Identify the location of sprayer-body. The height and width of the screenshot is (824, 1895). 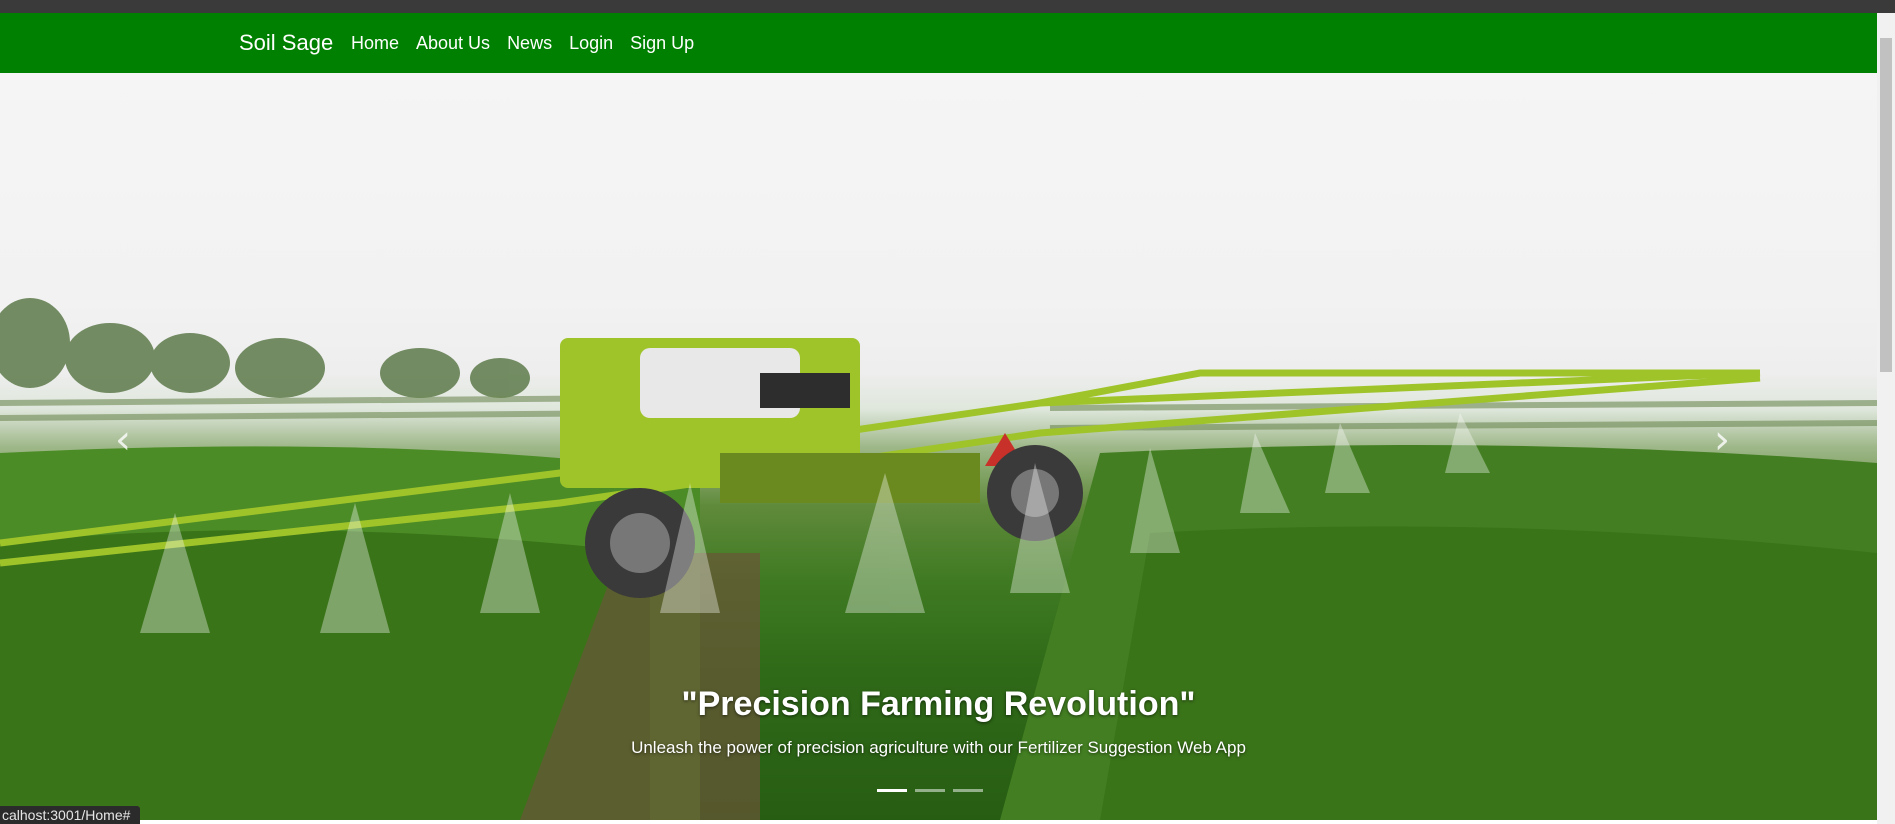
(821, 468).